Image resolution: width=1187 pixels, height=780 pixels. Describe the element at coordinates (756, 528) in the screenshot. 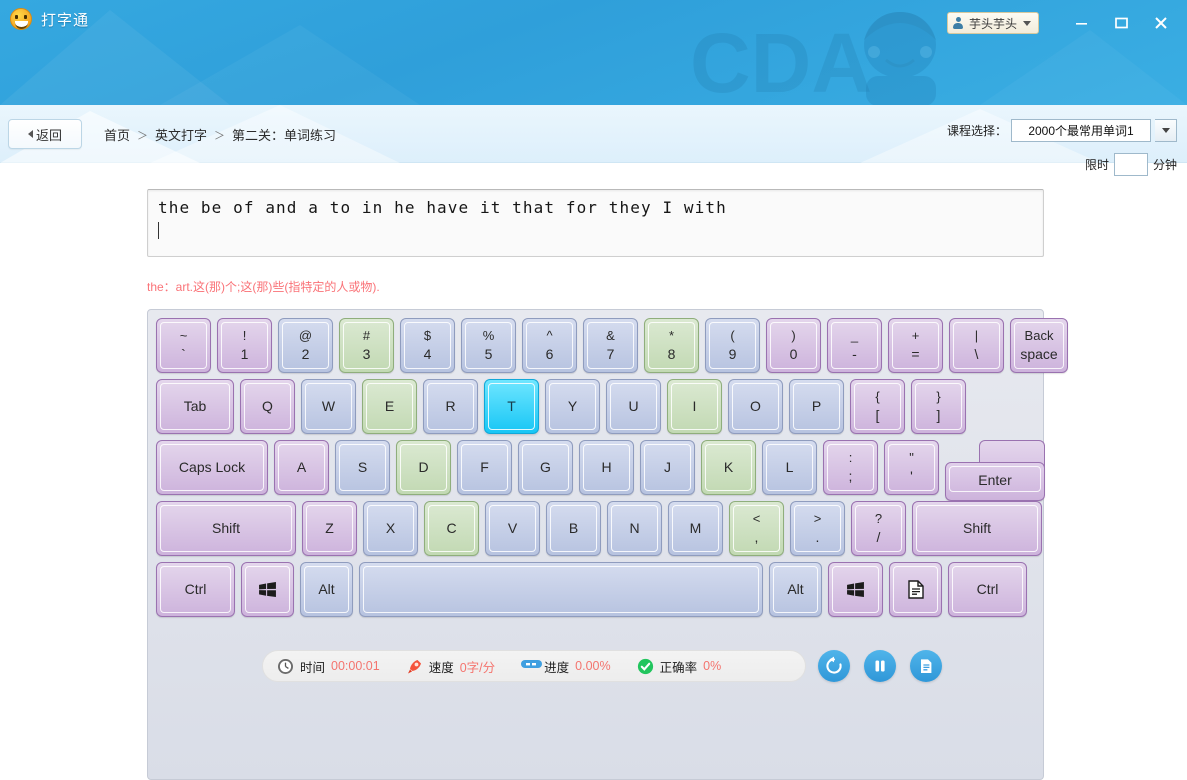

I see `key-: <,` at that location.